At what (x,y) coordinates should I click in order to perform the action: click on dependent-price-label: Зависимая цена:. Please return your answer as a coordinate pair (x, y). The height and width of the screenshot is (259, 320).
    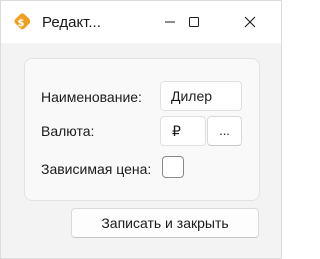
    Looking at the image, I should click on (96, 169).